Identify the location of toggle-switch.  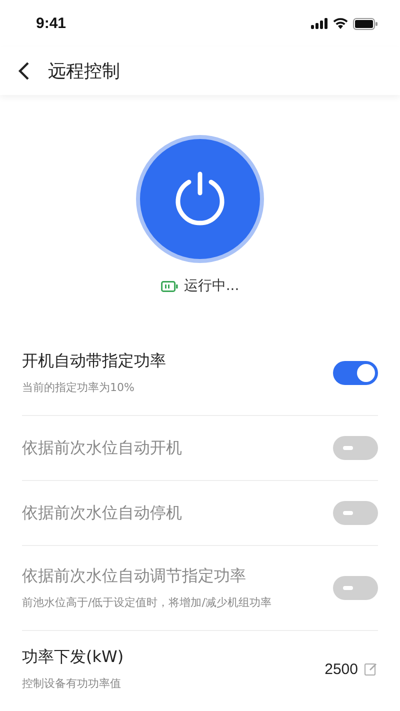
(355, 373).